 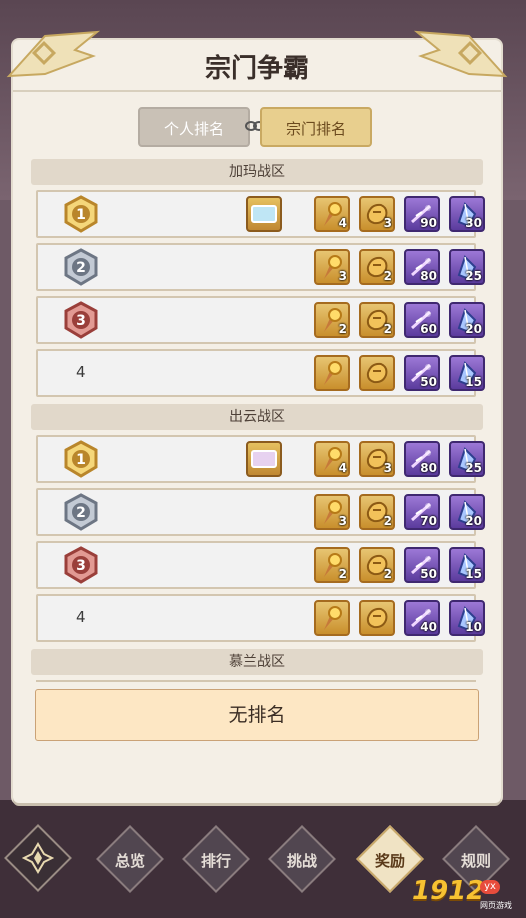 I want to click on reward-row: 1 4 3 80 25, so click(x=260, y=459).